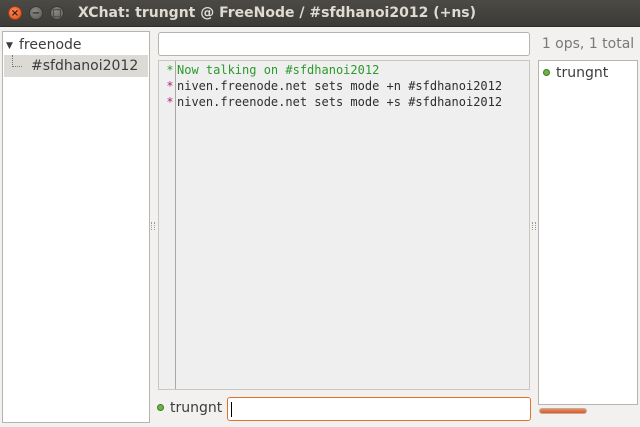  I want to click on lag-meter, so click(563, 411).